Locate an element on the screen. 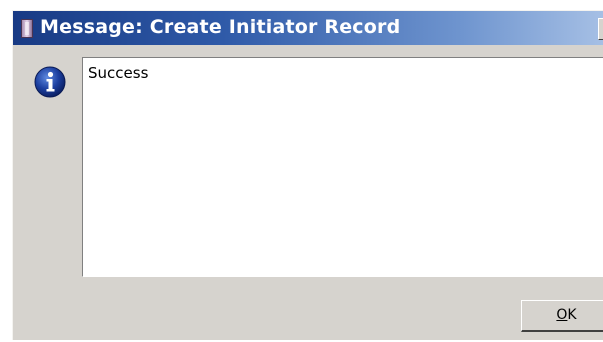 The height and width of the screenshot is (342, 603). ok-button-mnemonic: O is located at coordinates (562, 315).